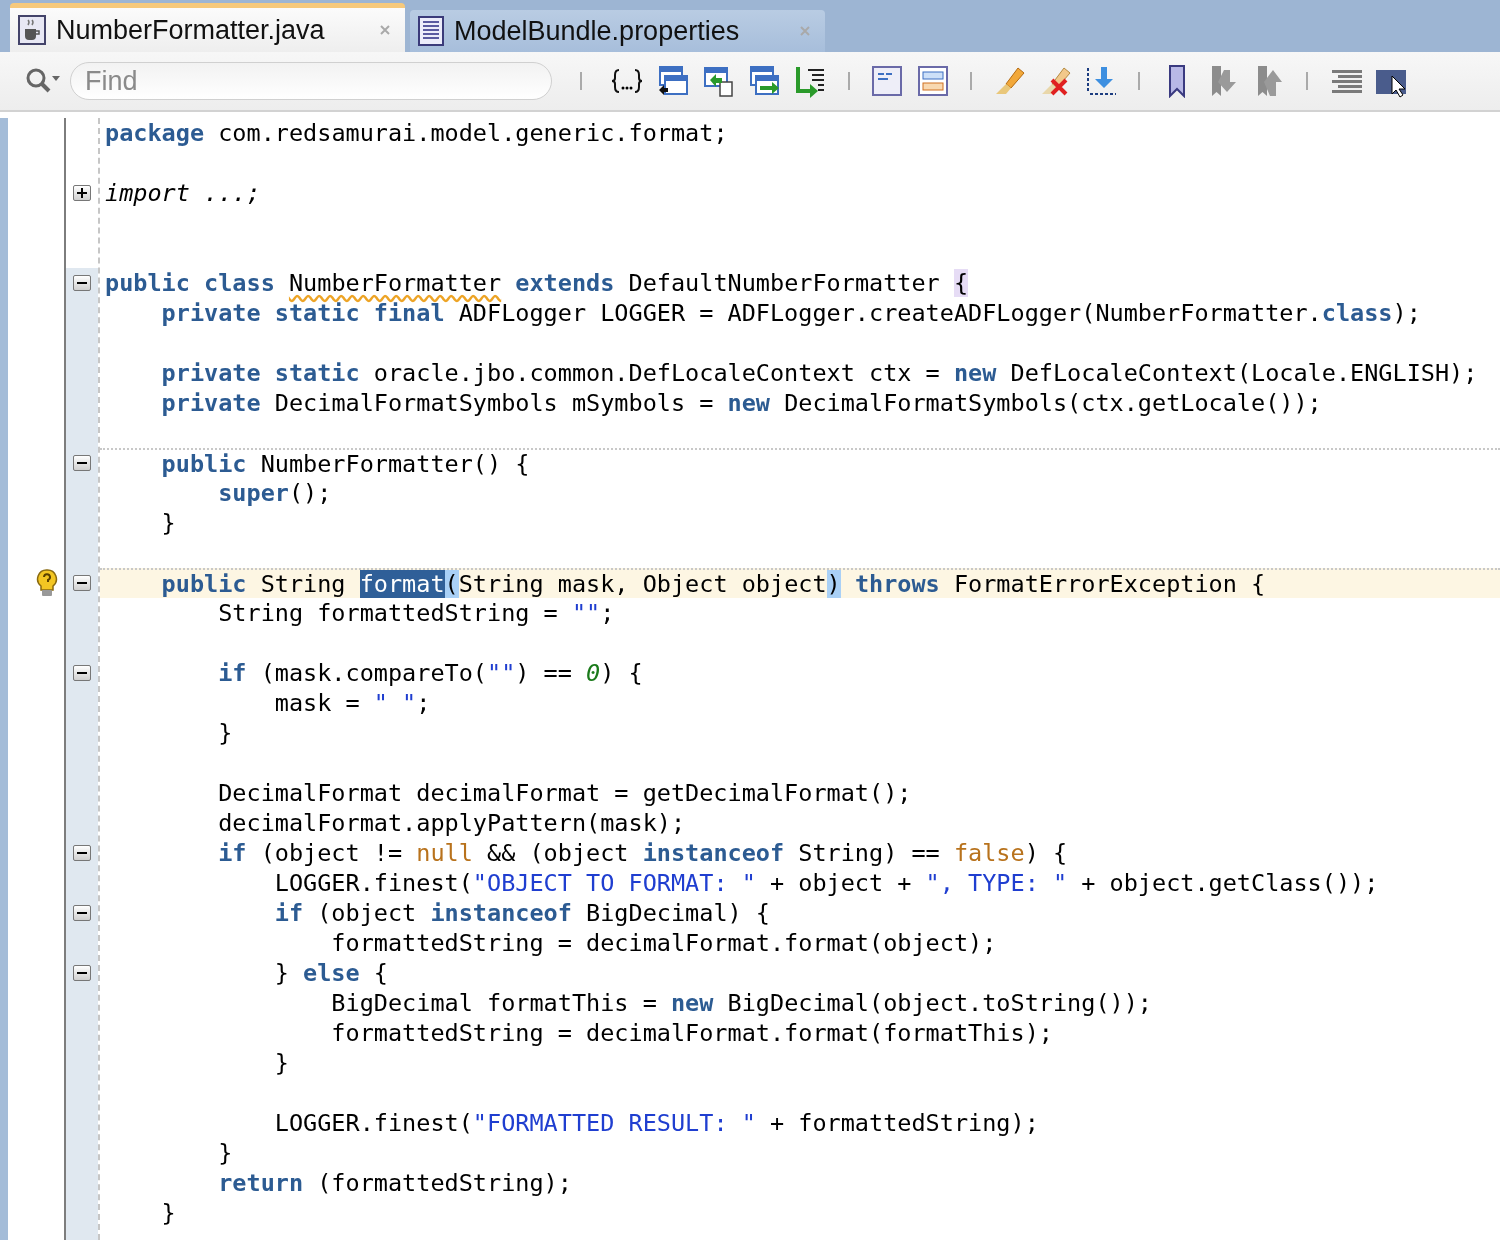 This screenshot has height=1240, width=1500. What do you see at coordinates (691, 1033) in the screenshot?
I see `code-line: formattedString = decimalFormat.format(formatThis);` at bounding box center [691, 1033].